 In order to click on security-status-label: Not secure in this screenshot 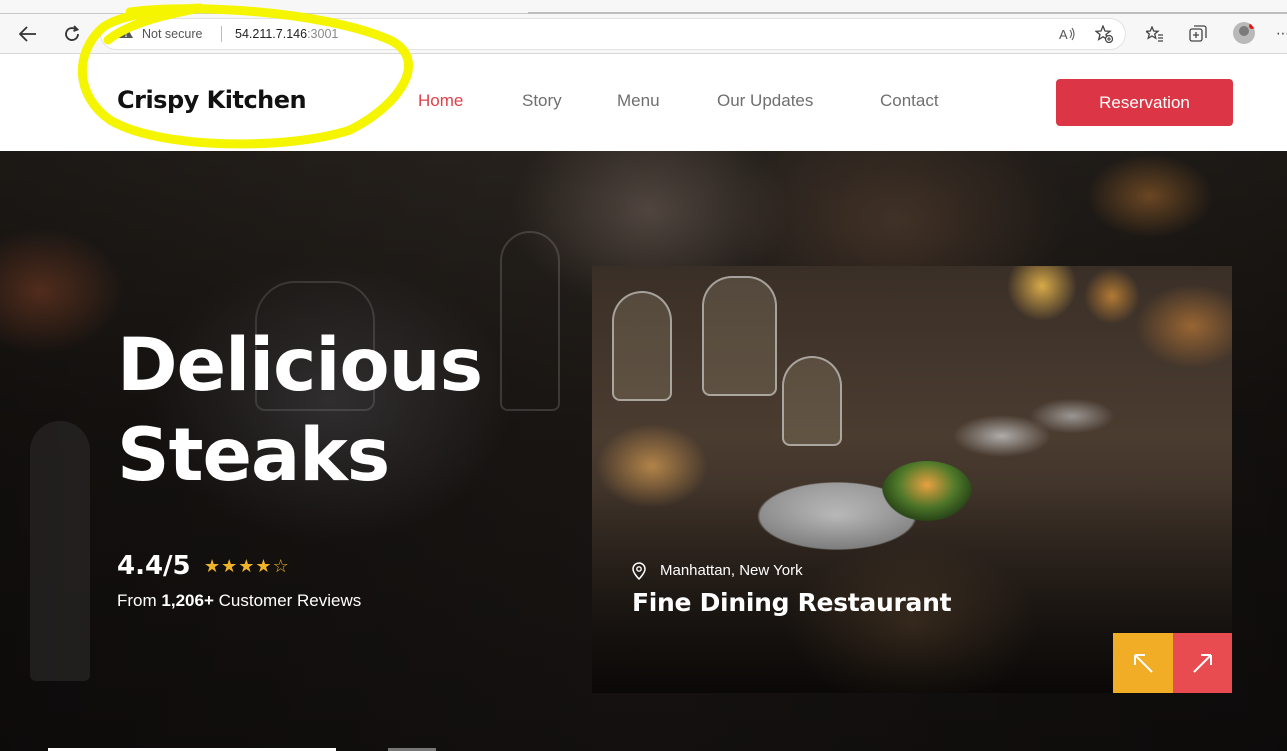, I will do `click(172, 34)`.